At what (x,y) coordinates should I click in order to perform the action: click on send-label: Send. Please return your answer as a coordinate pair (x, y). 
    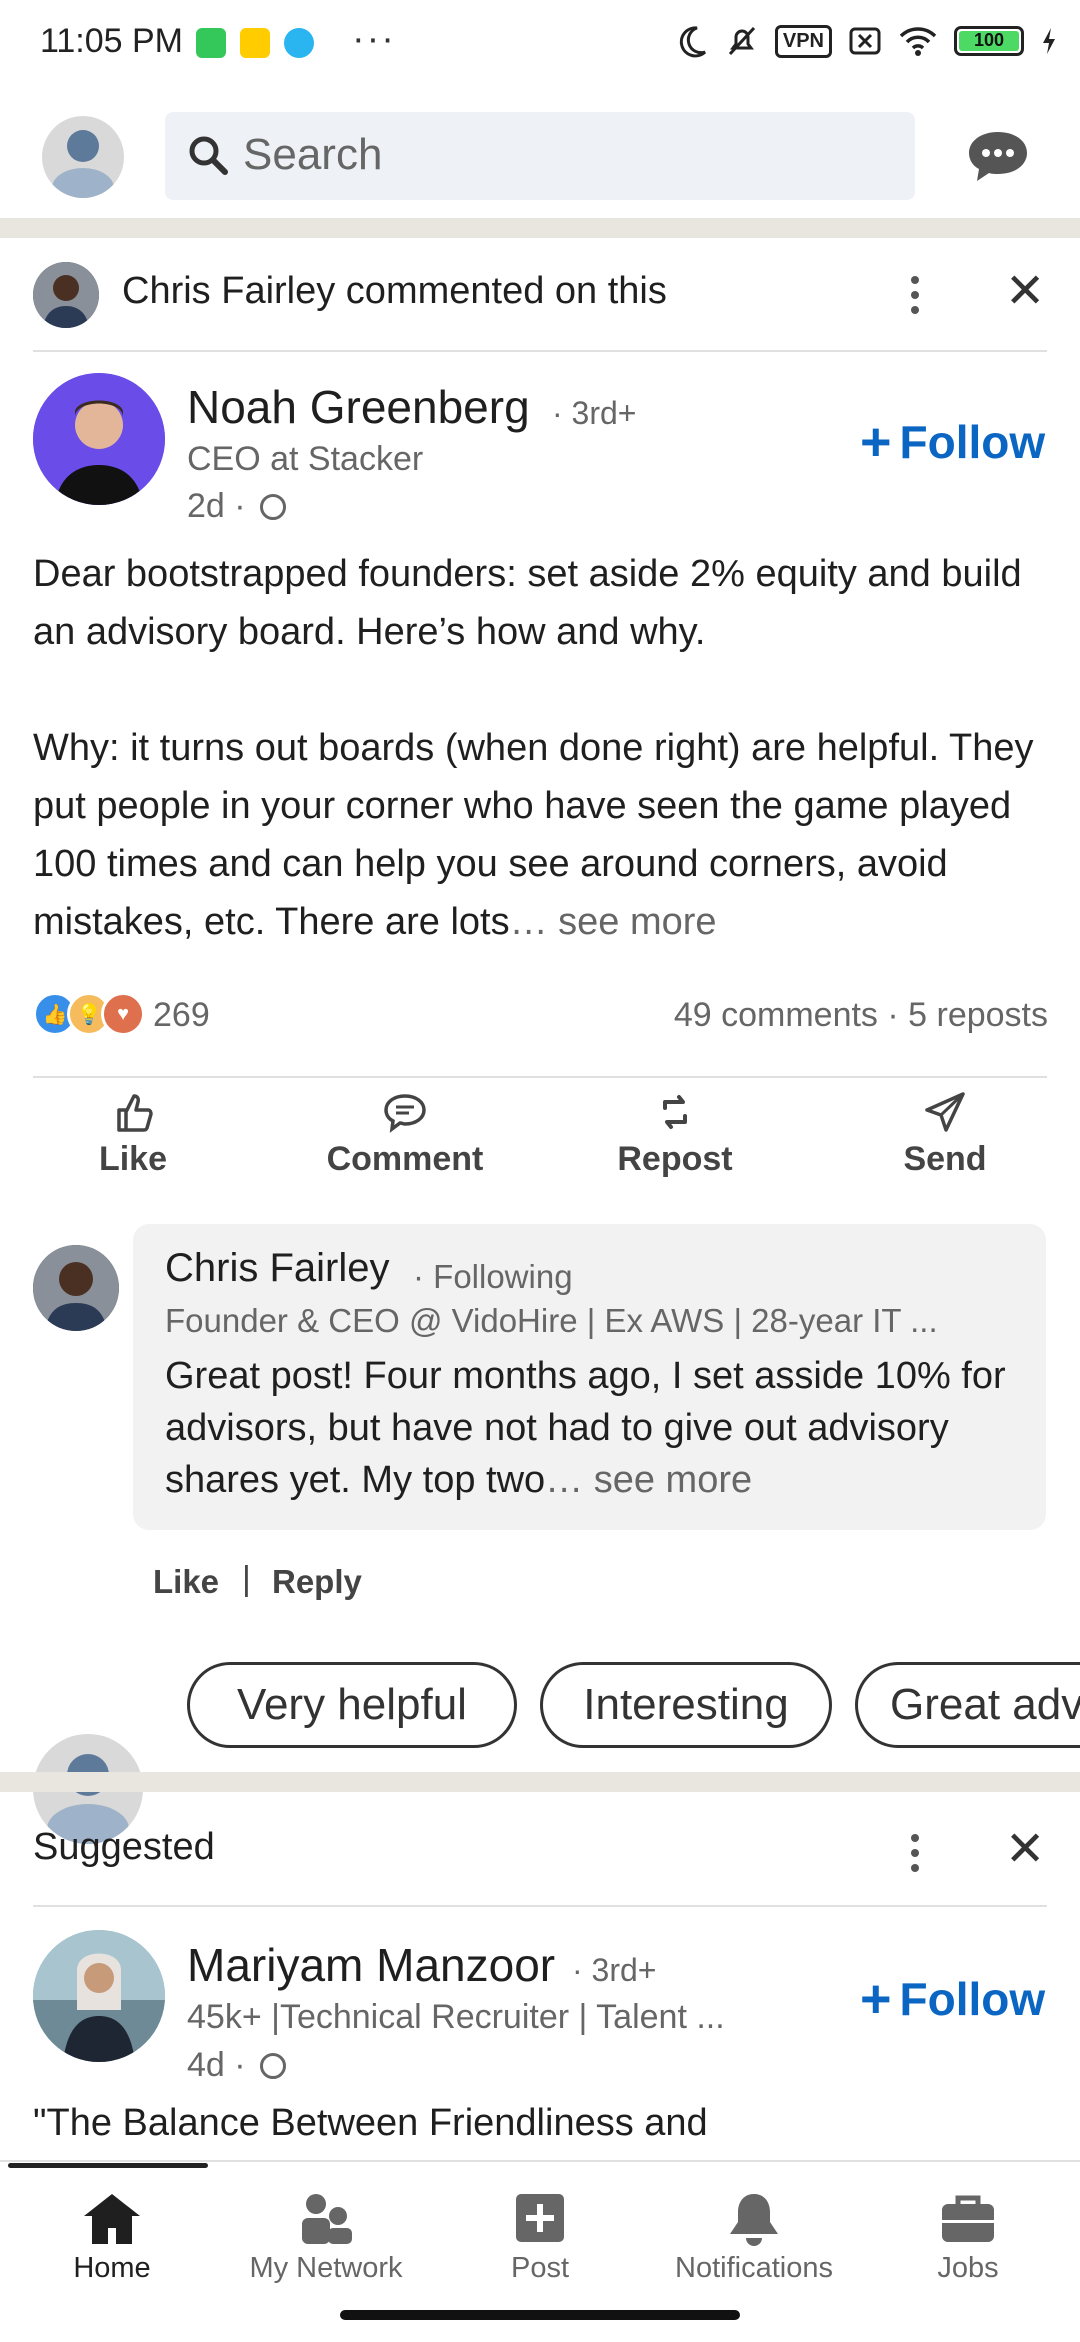
    Looking at the image, I should click on (945, 1159).